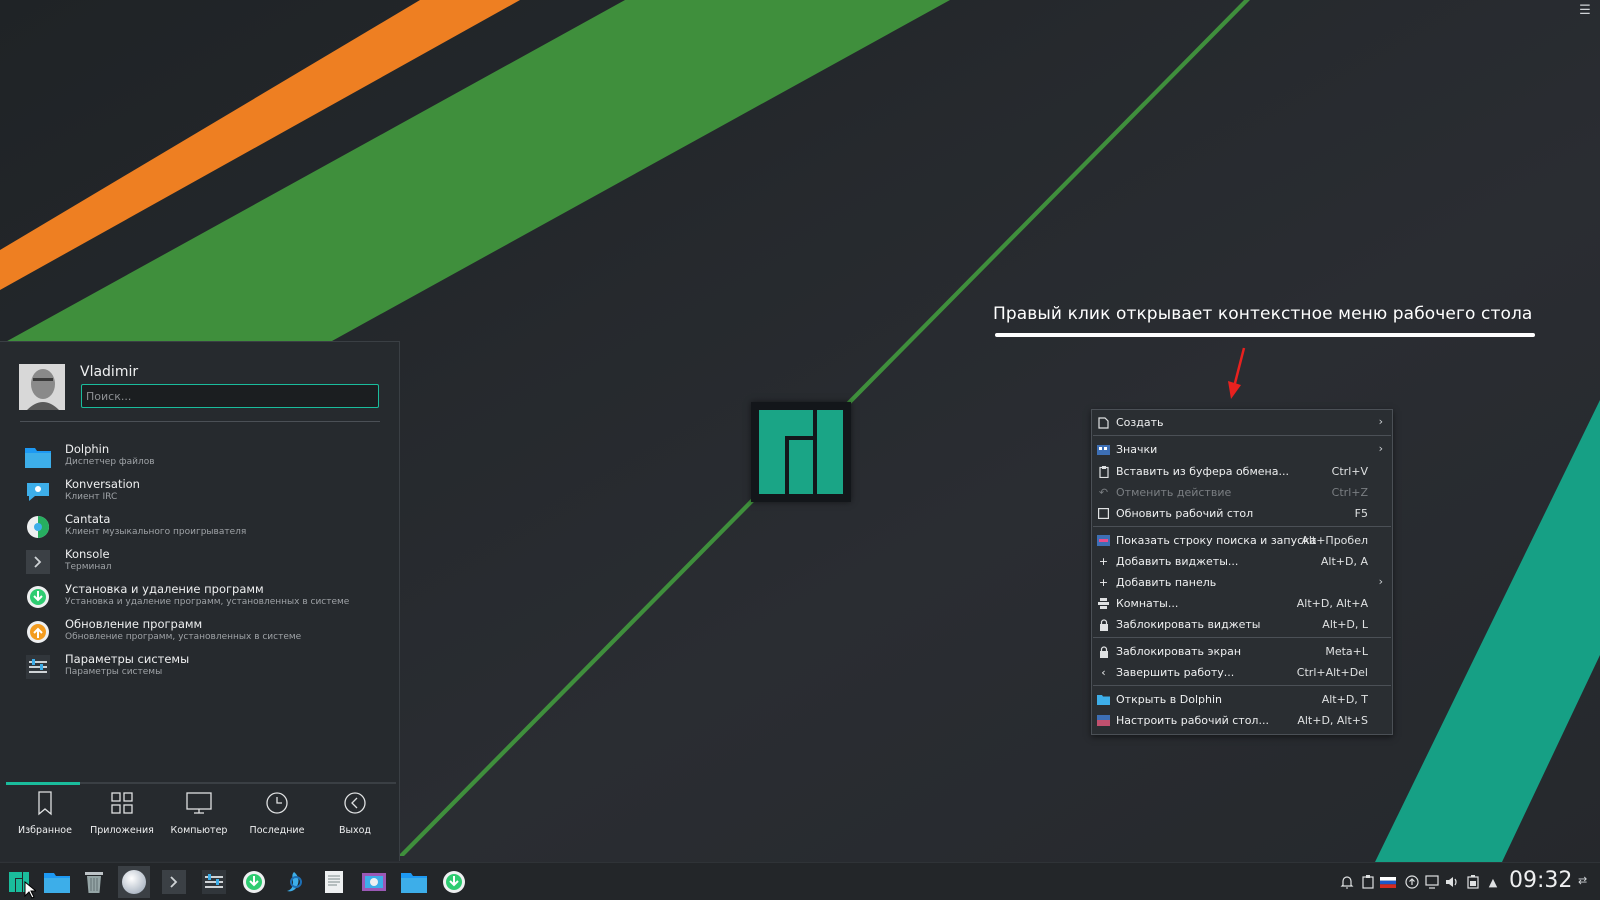  Describe the element at coordinates (199, 803) in the screenshot. I see `computer-icon` at that location.